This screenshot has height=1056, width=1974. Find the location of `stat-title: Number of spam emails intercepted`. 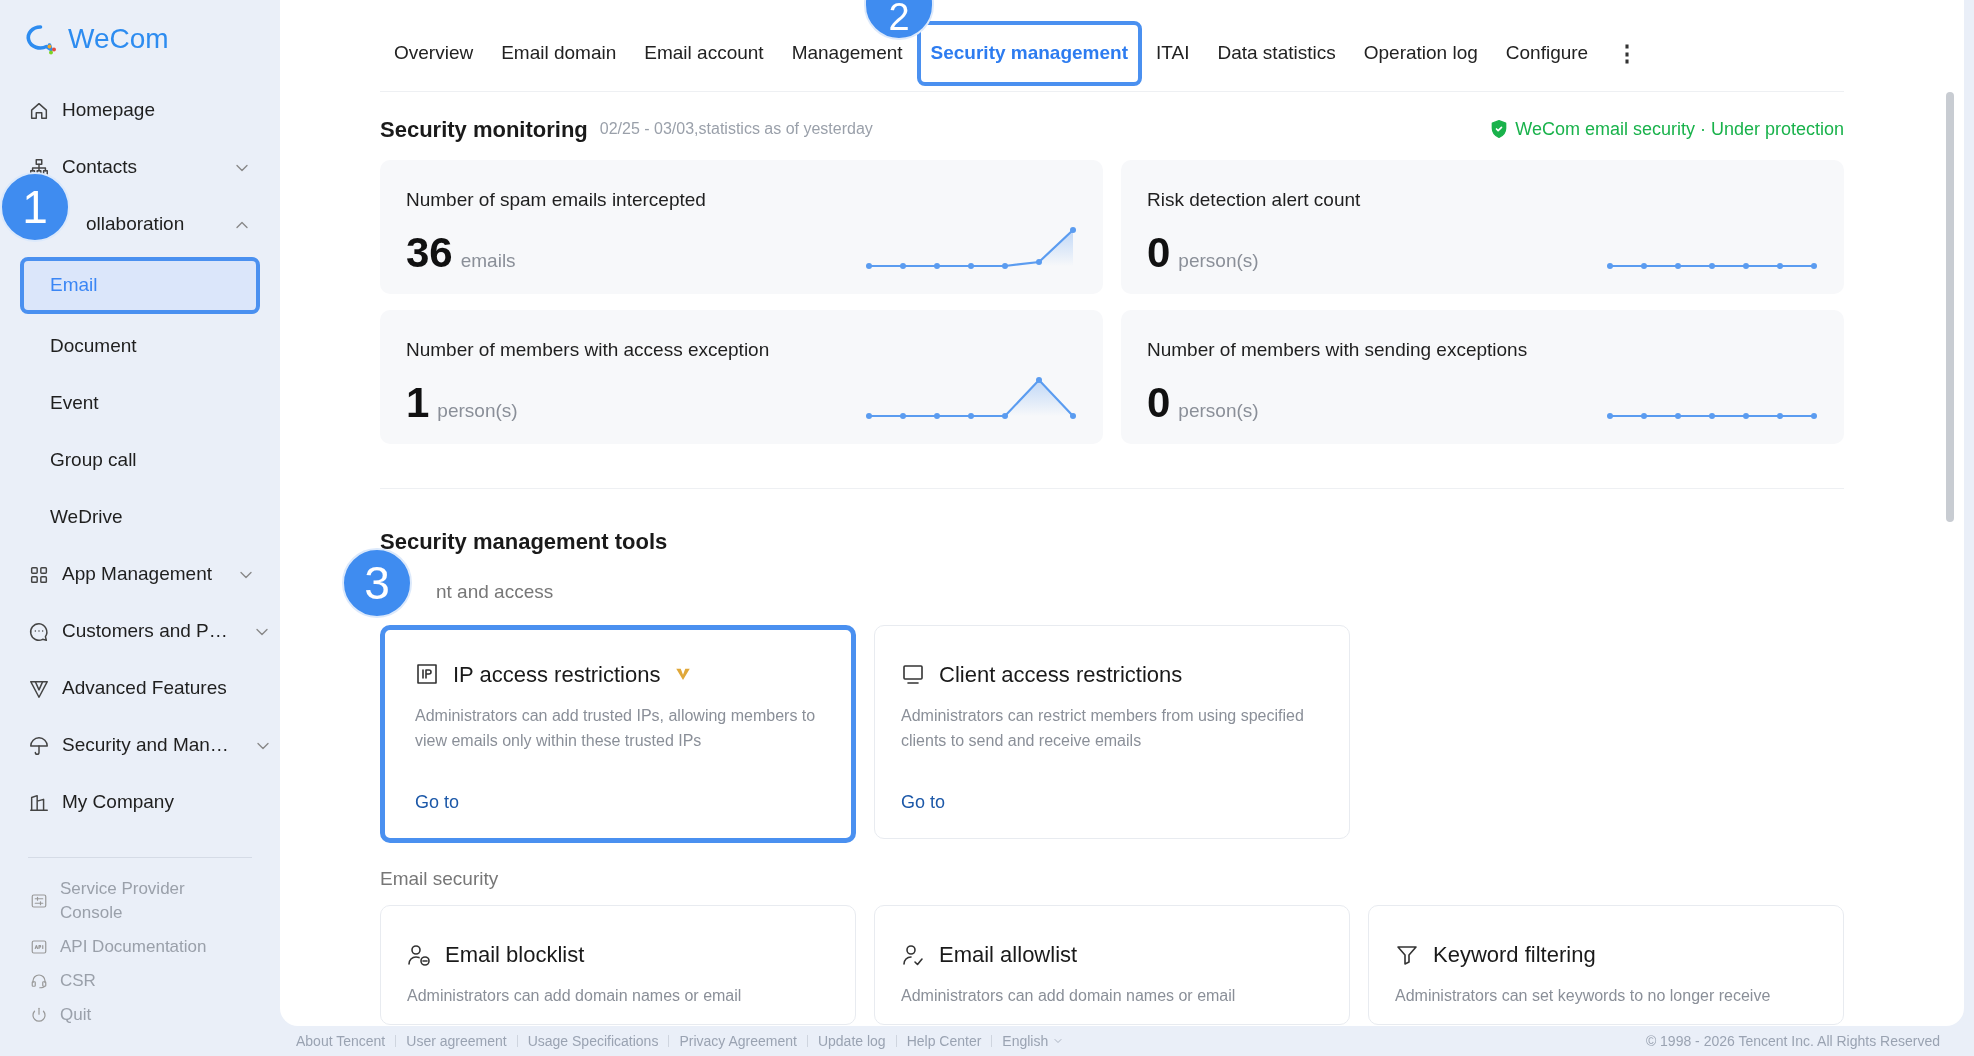

stat-title: Number of spam emails intercepted is located at coordinates (556, 200).